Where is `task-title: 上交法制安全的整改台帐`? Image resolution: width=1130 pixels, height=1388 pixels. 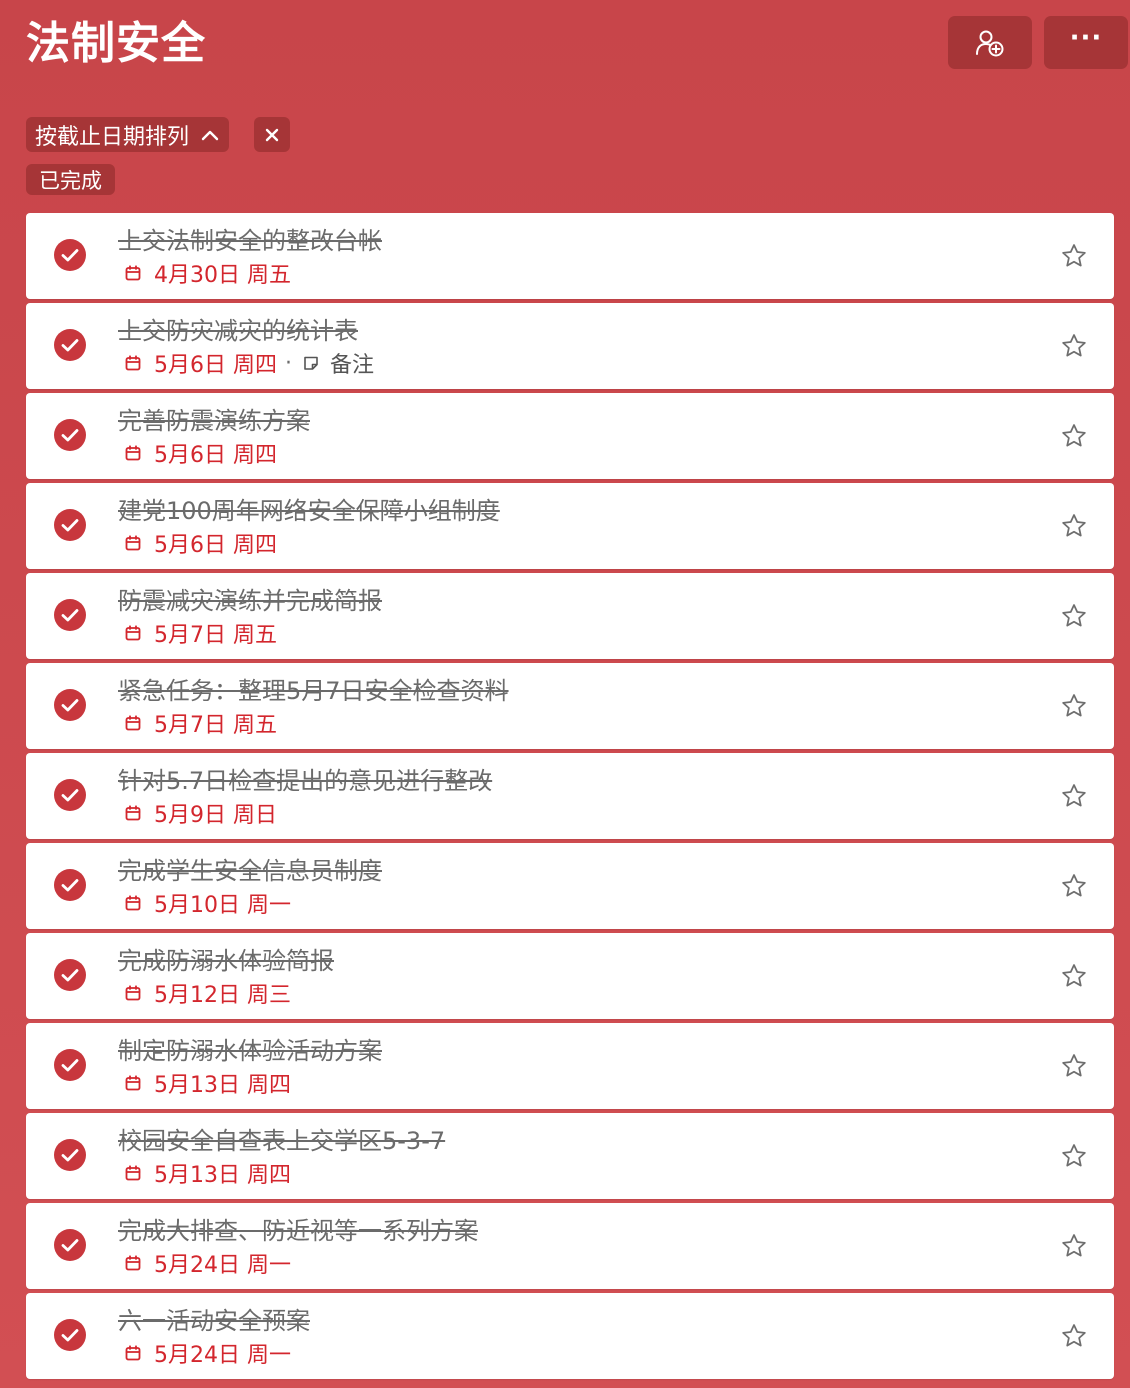 task-title: 上交法制安全的整改台帐 is located at coordinates (250, 241).